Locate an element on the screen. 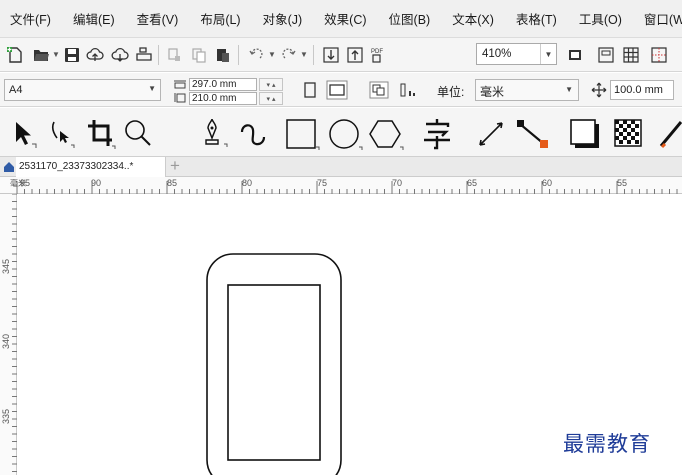  width-spinner-icon: ▾ ▴ is located at coordinates (271, 84).